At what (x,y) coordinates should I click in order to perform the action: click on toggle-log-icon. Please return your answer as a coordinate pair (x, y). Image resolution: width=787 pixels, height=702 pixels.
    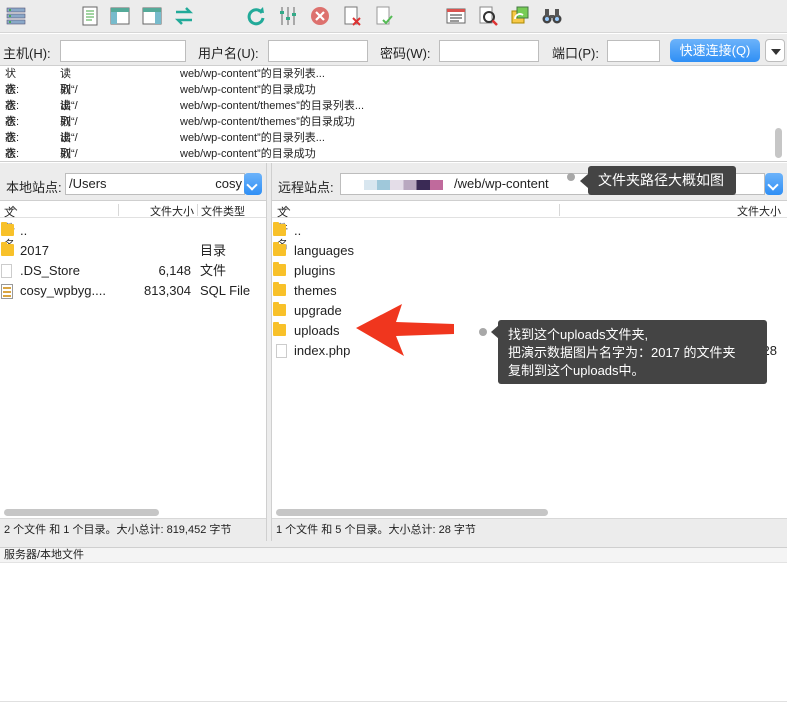
    Looking at the image, I should click on (90, 16).